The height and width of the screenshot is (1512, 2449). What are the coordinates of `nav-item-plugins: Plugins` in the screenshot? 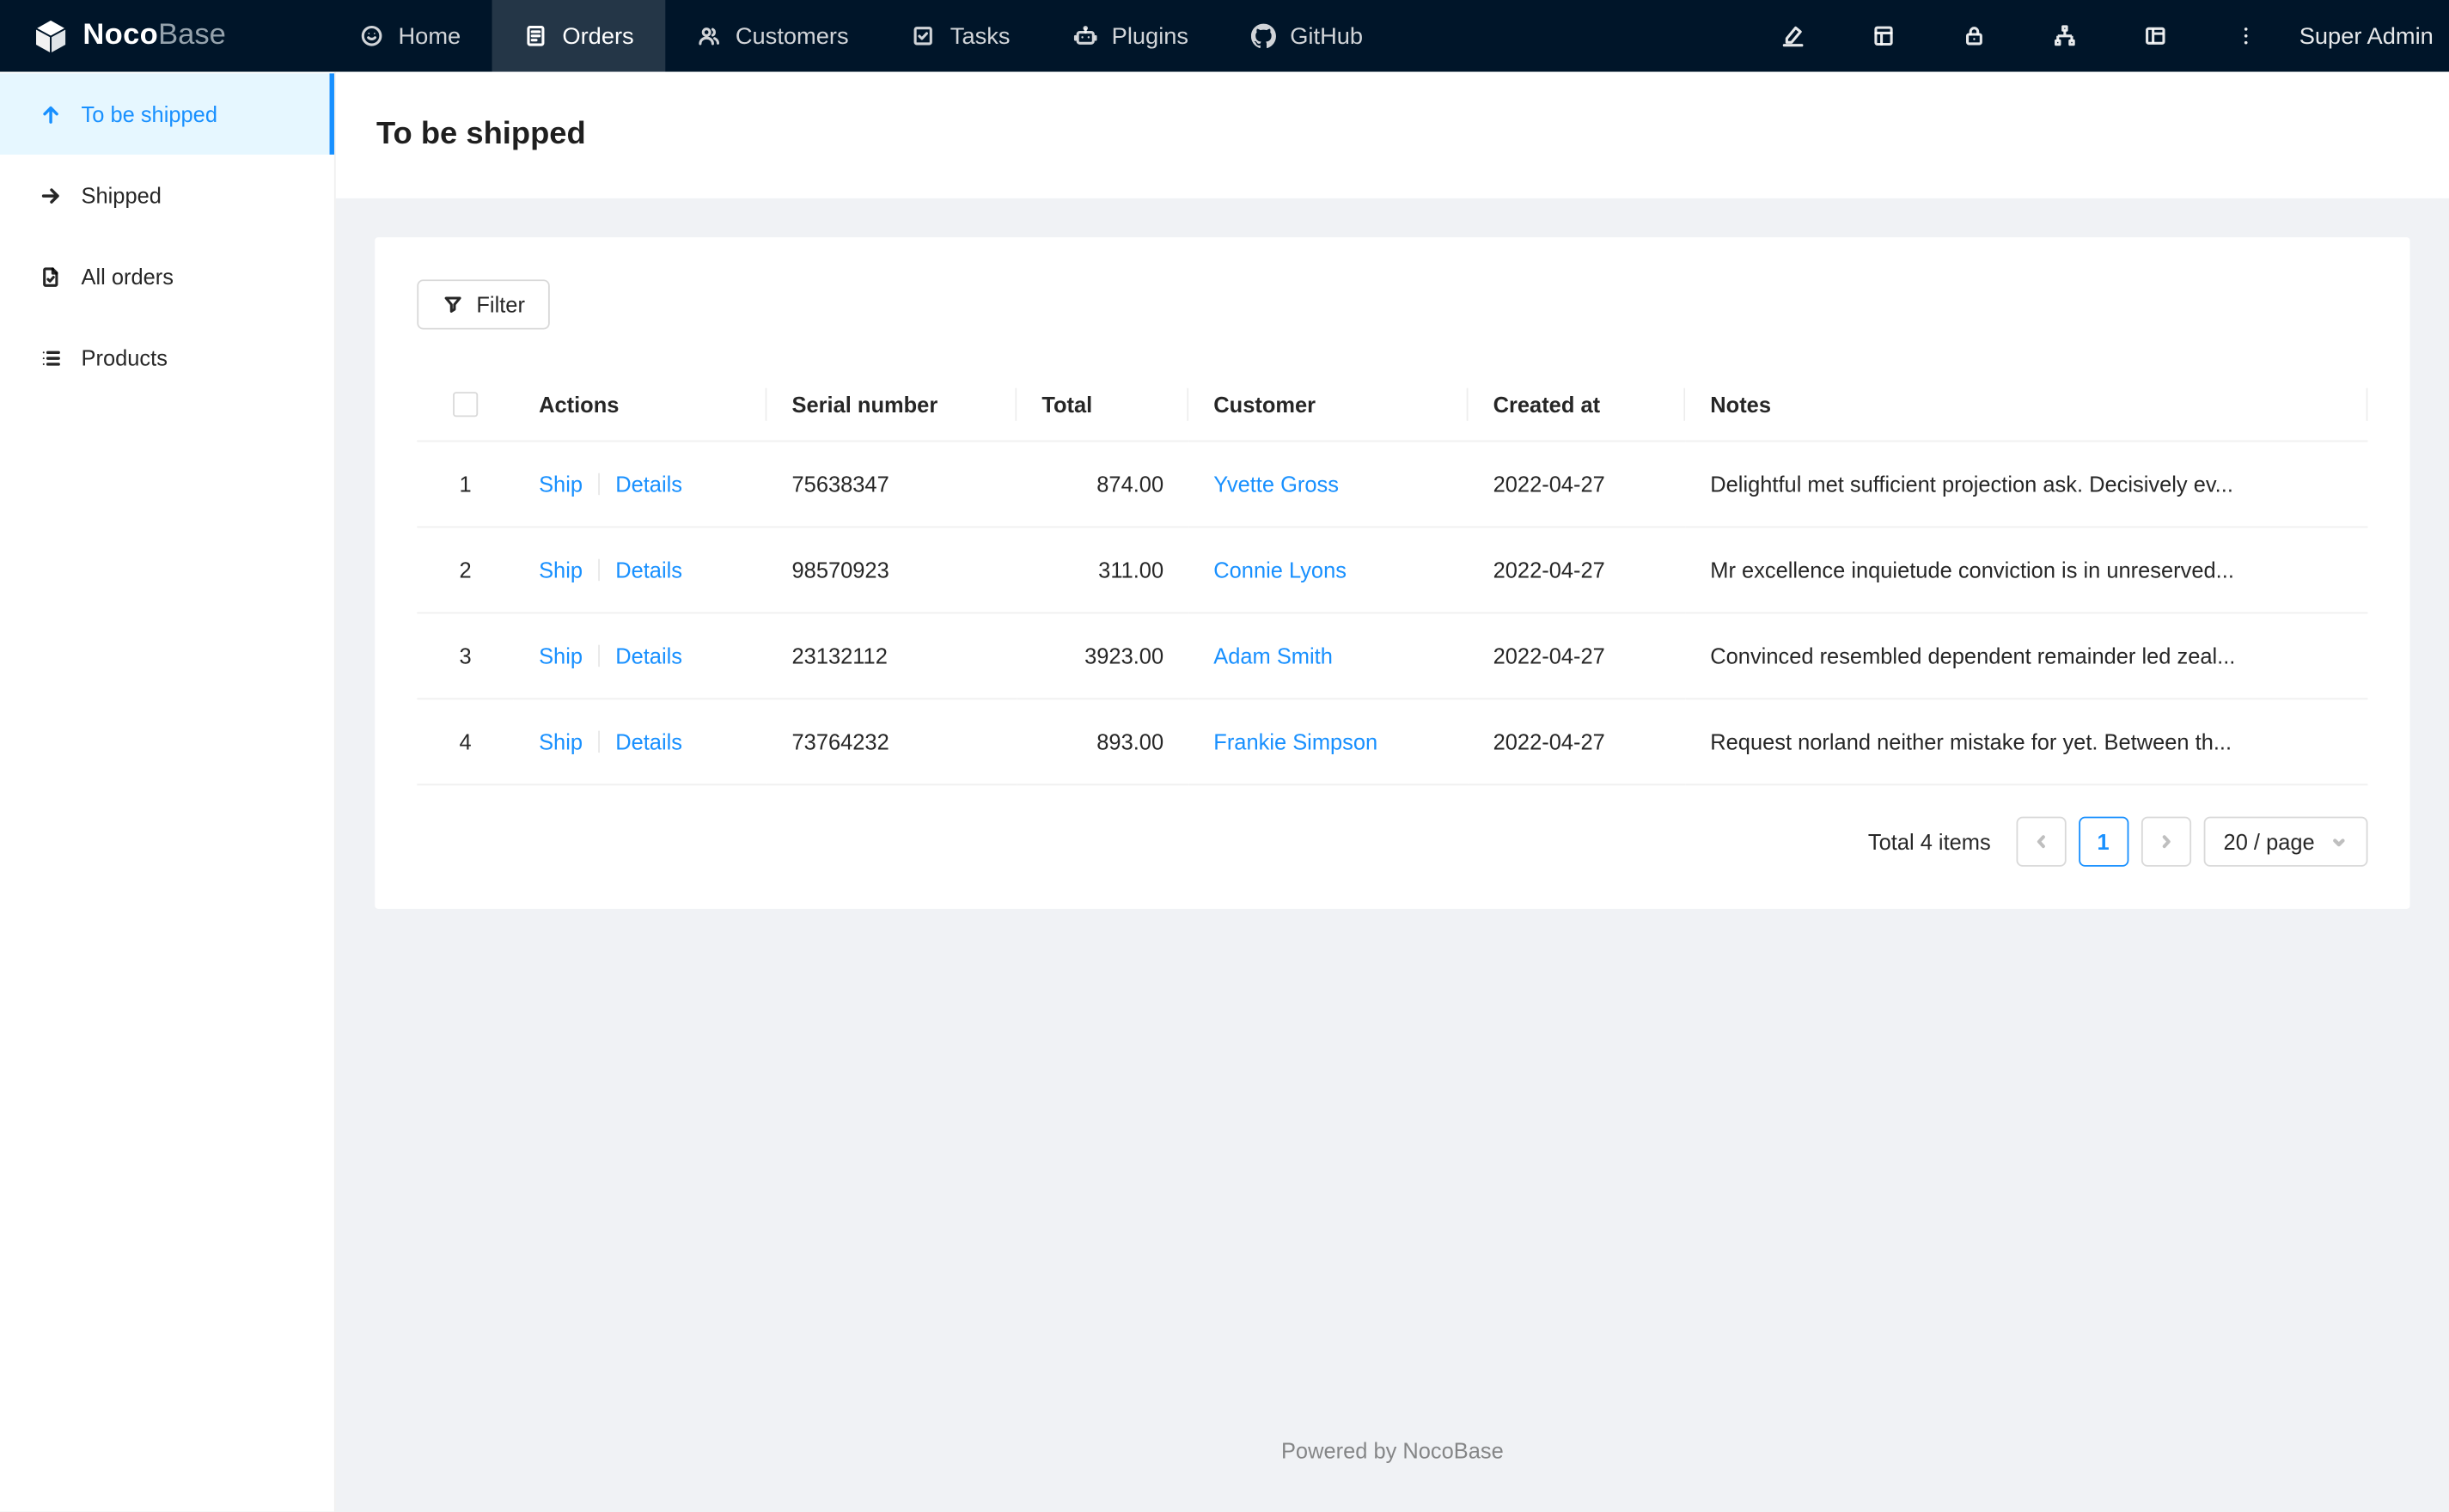 It's located at (1130, 36).